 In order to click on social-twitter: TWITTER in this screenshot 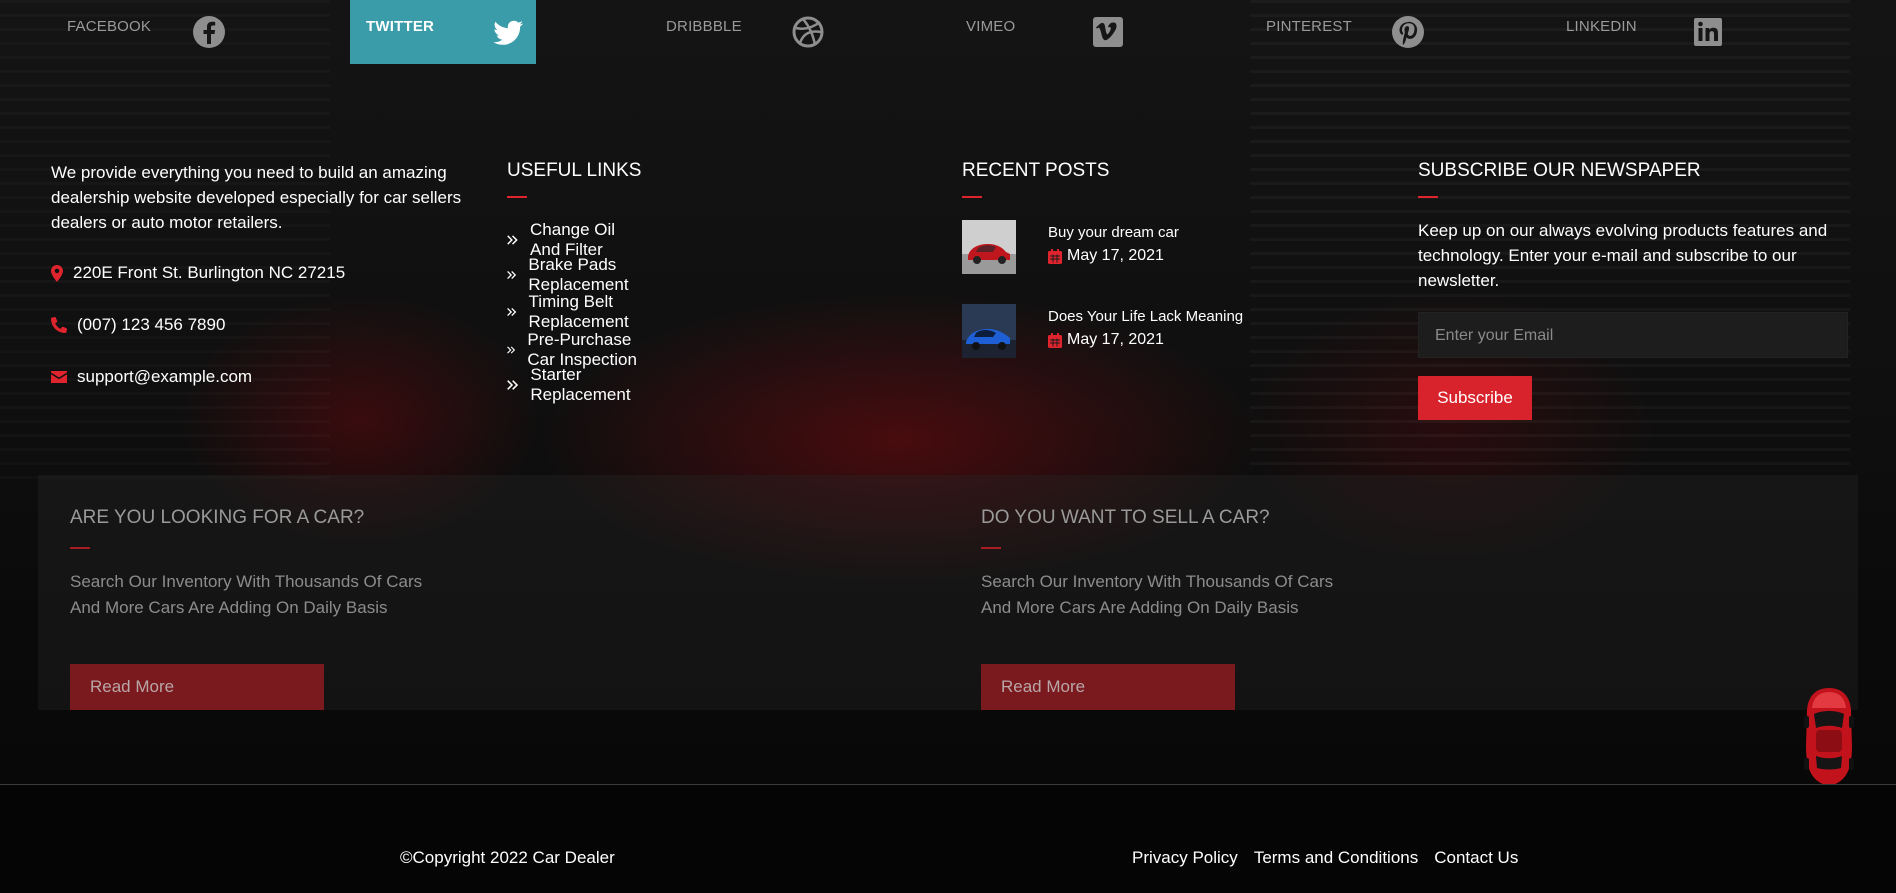, I will do `click(443, 32)`.